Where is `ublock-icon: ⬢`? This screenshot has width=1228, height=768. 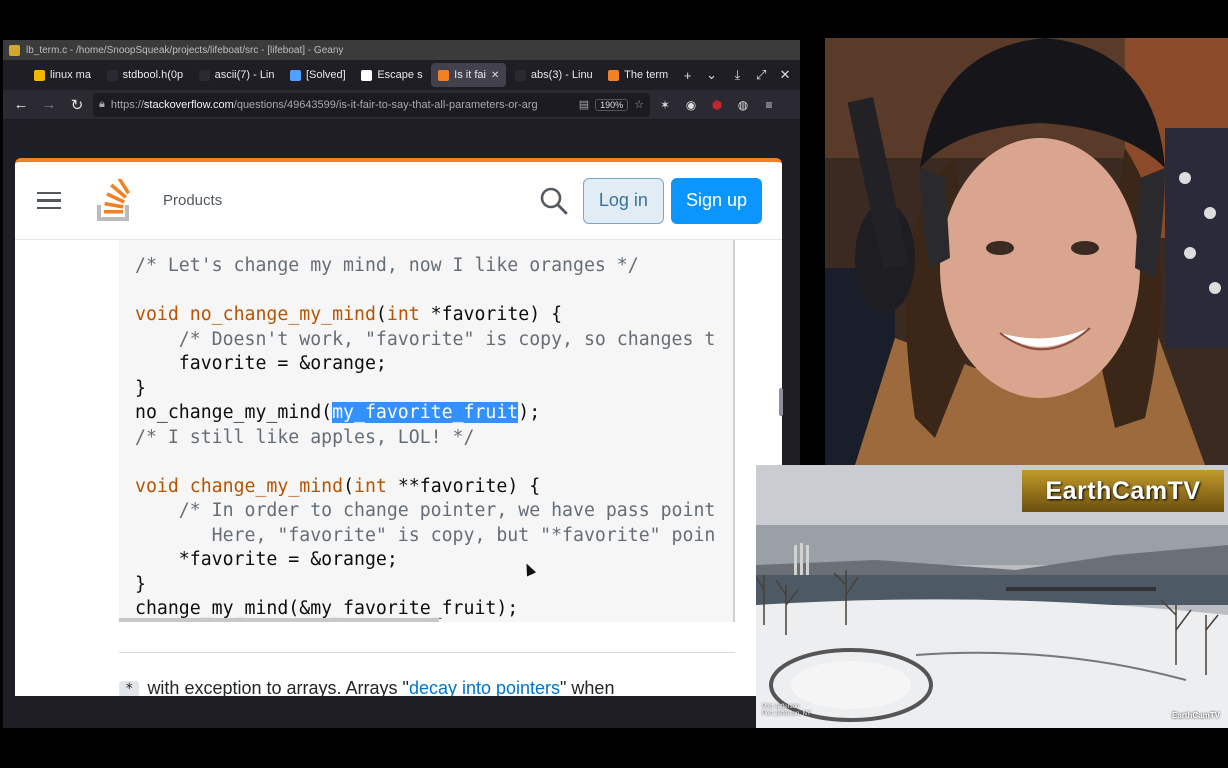
ublock-icon: ⬢ is located at coordinates (717, 105).